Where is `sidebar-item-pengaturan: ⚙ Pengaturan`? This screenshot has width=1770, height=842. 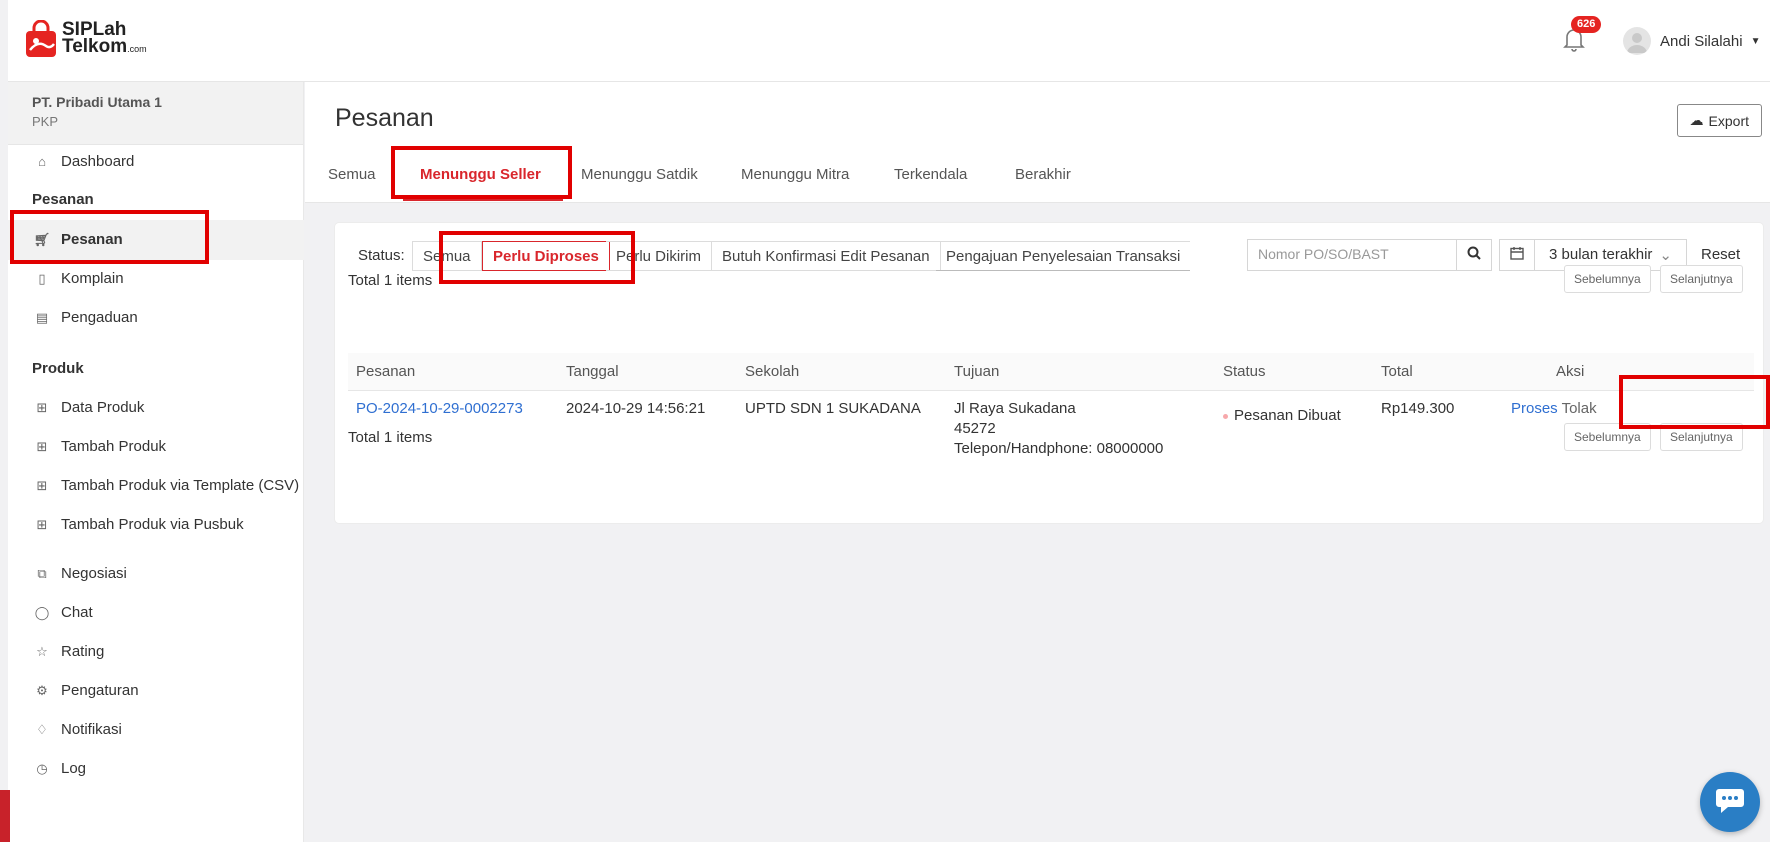
sidebar-item-pengaturan: ⚙ Pengaturan is located at coordinates (85, 690).